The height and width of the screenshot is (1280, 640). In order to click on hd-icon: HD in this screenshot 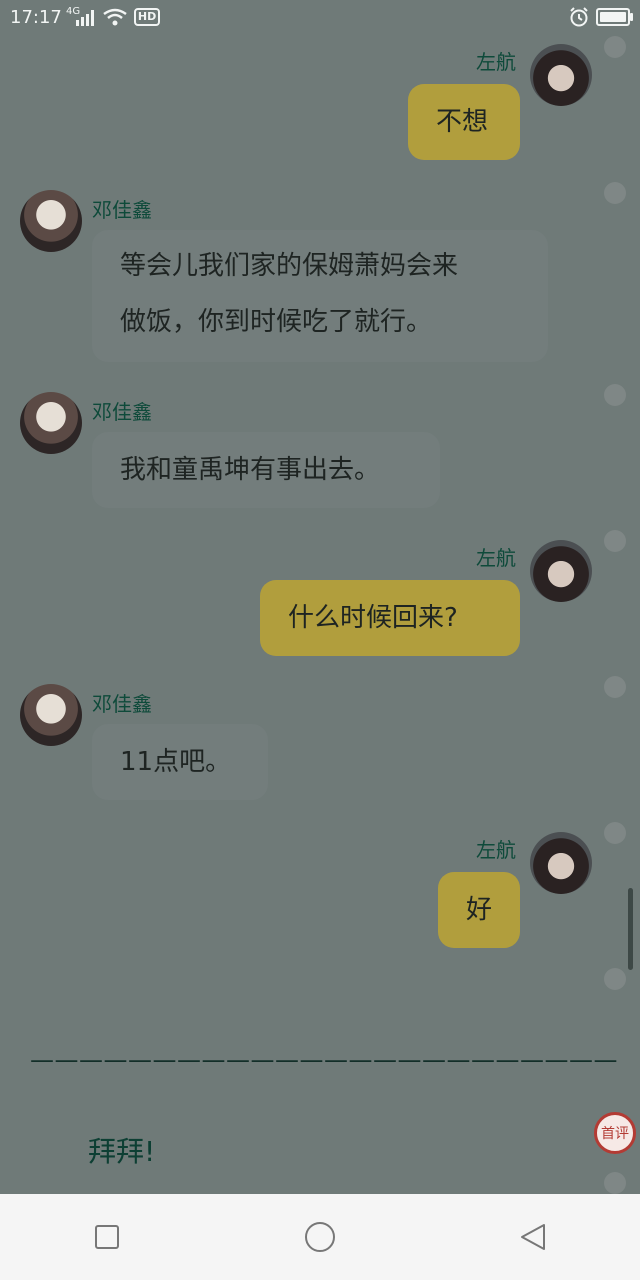, I will do `click(147, 17)`.